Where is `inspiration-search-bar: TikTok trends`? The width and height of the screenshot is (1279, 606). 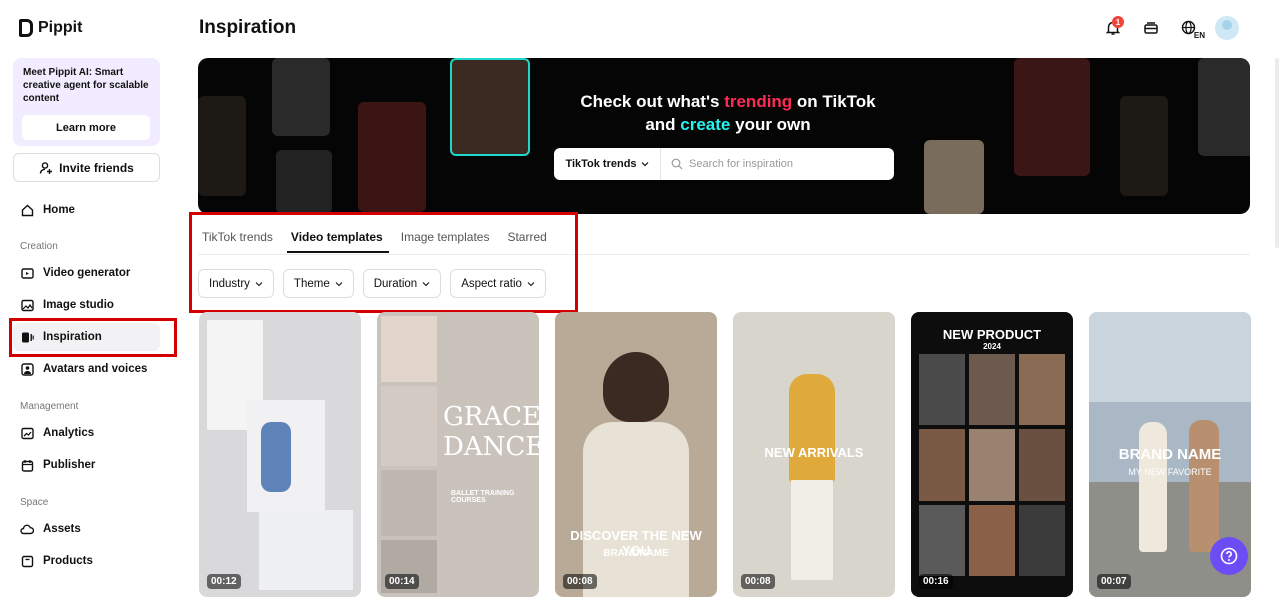 inspiration-search-bar: TikTok trends is located at coordinates (724, 164).